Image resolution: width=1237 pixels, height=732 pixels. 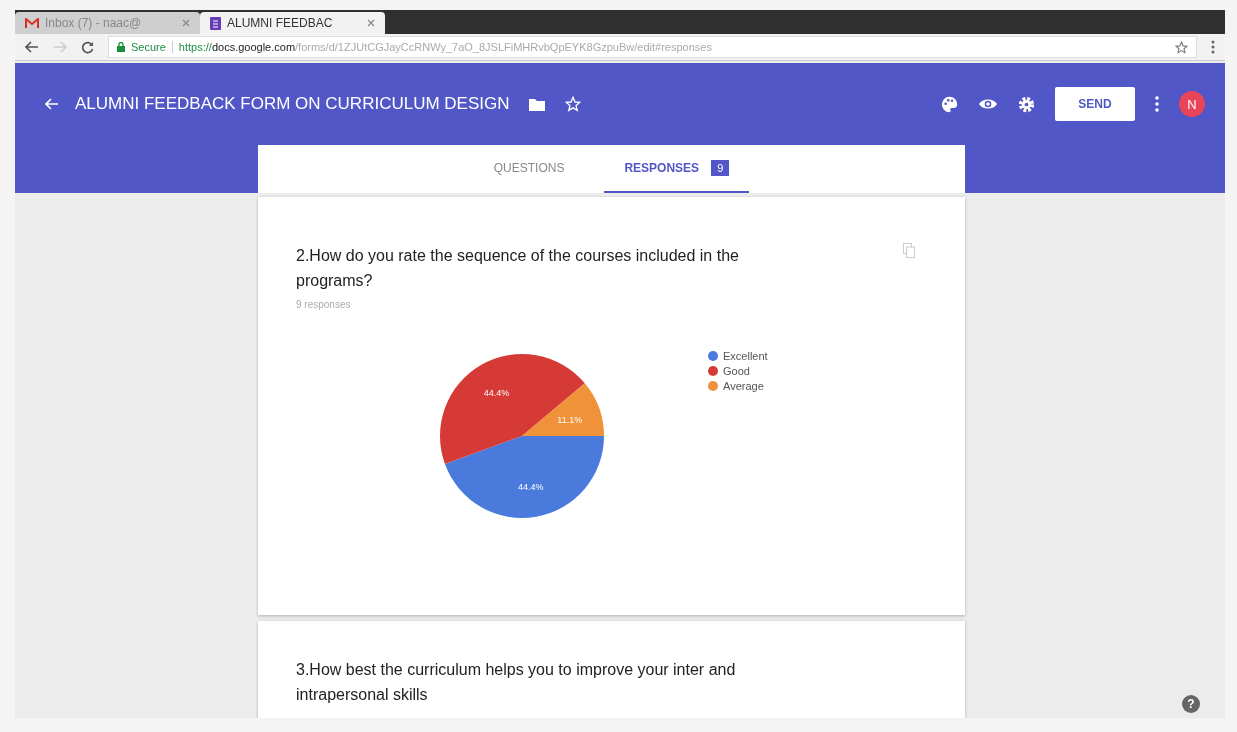 I want to click on star-icon, so click(x=1181, y=47).